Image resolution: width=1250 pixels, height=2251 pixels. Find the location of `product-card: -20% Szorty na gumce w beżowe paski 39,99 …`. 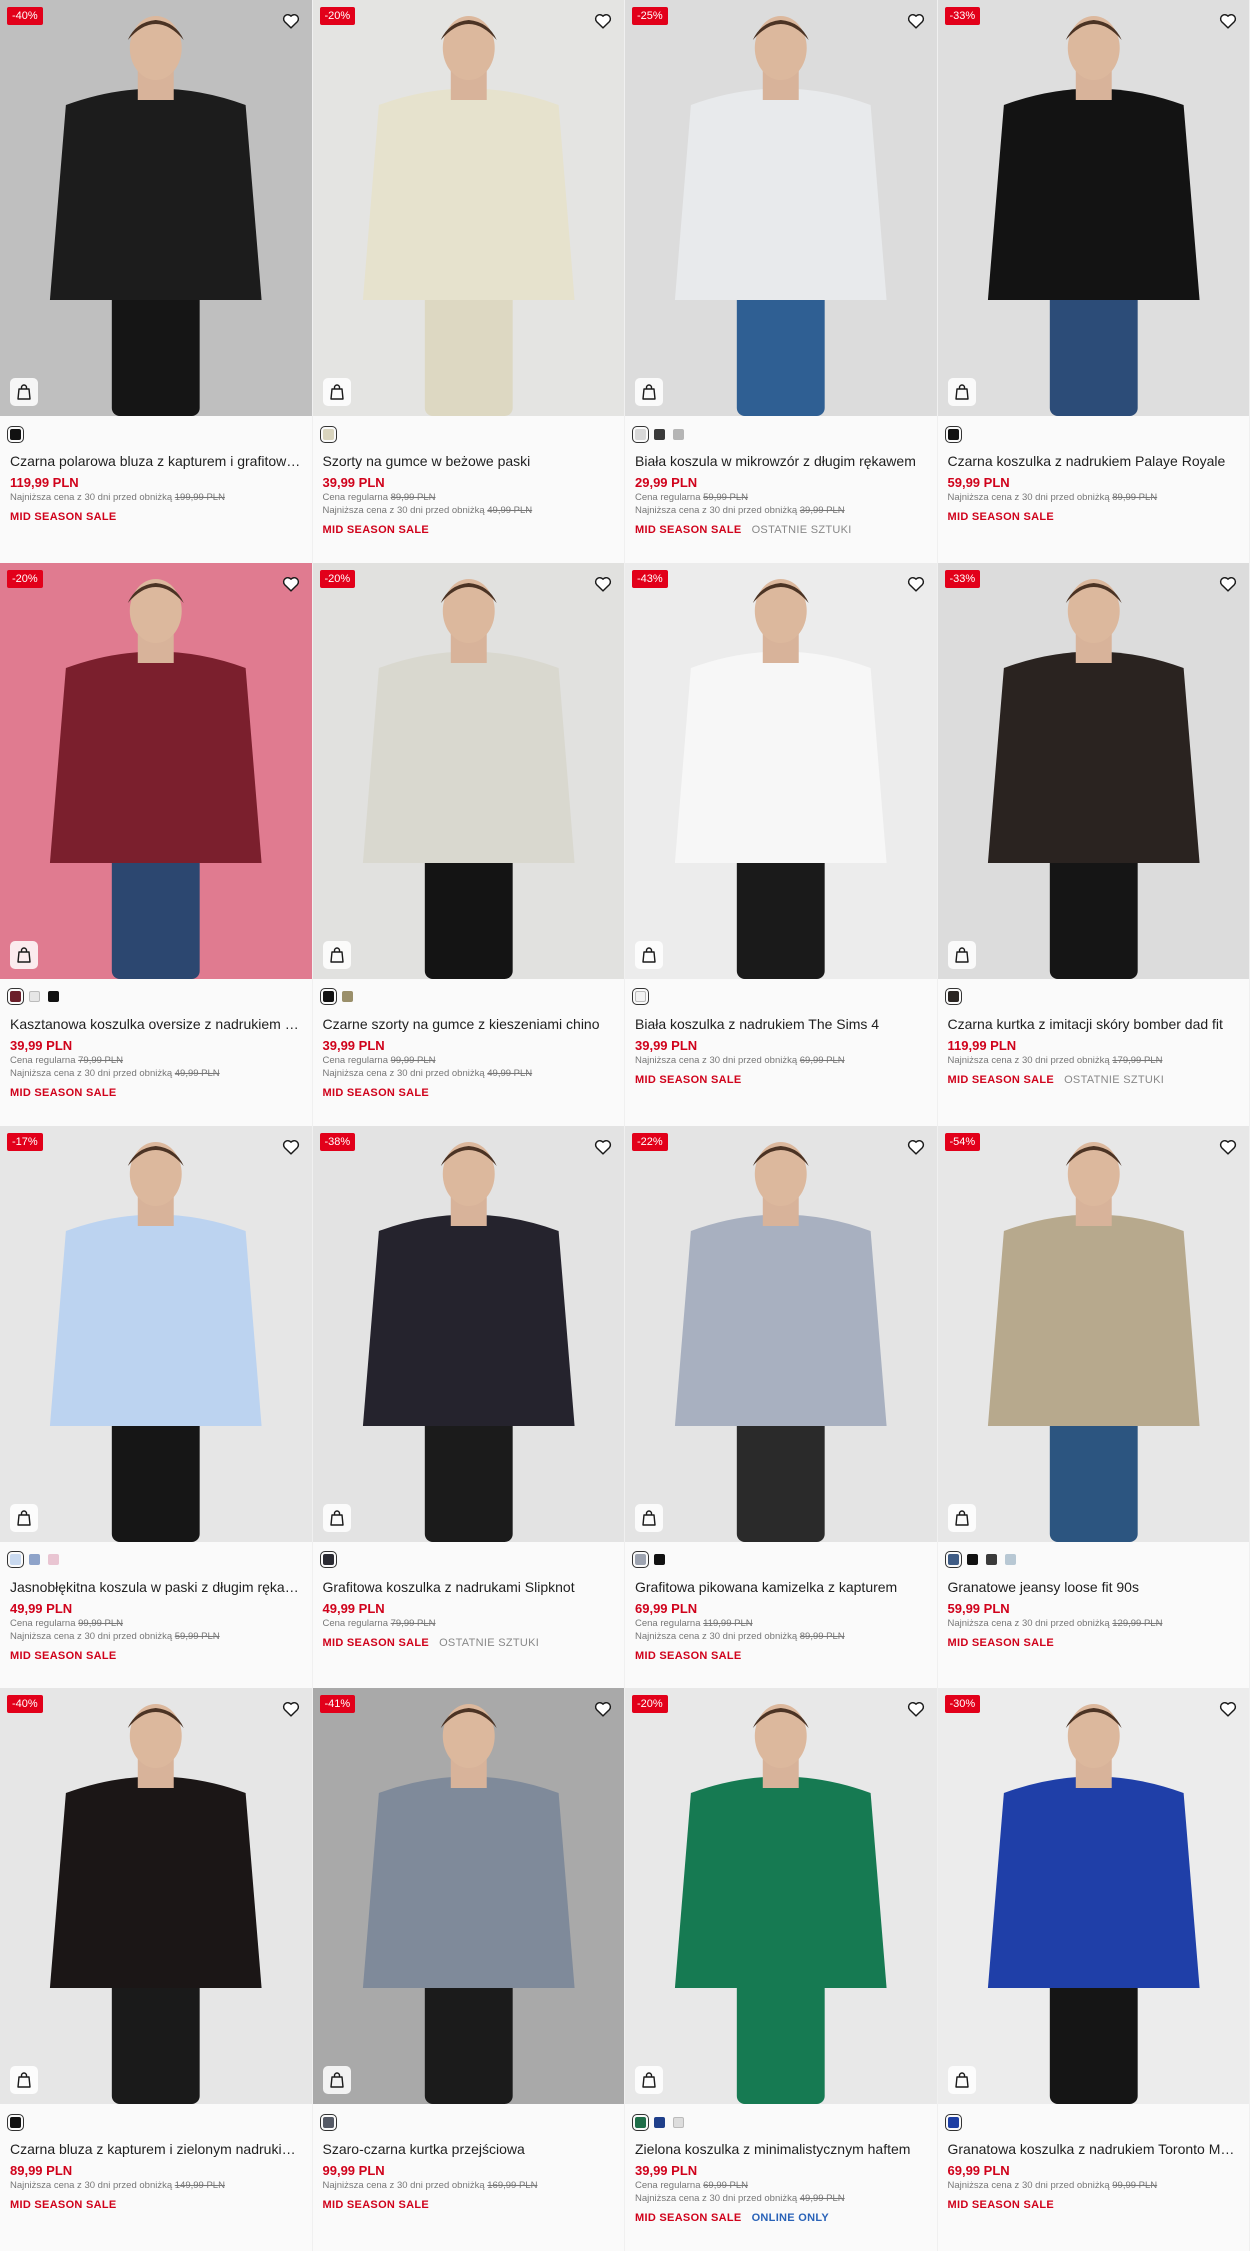

product-card: -20% Szorty na gumce w beżowe paski 39,99 … is located at coordinates (468, 281).